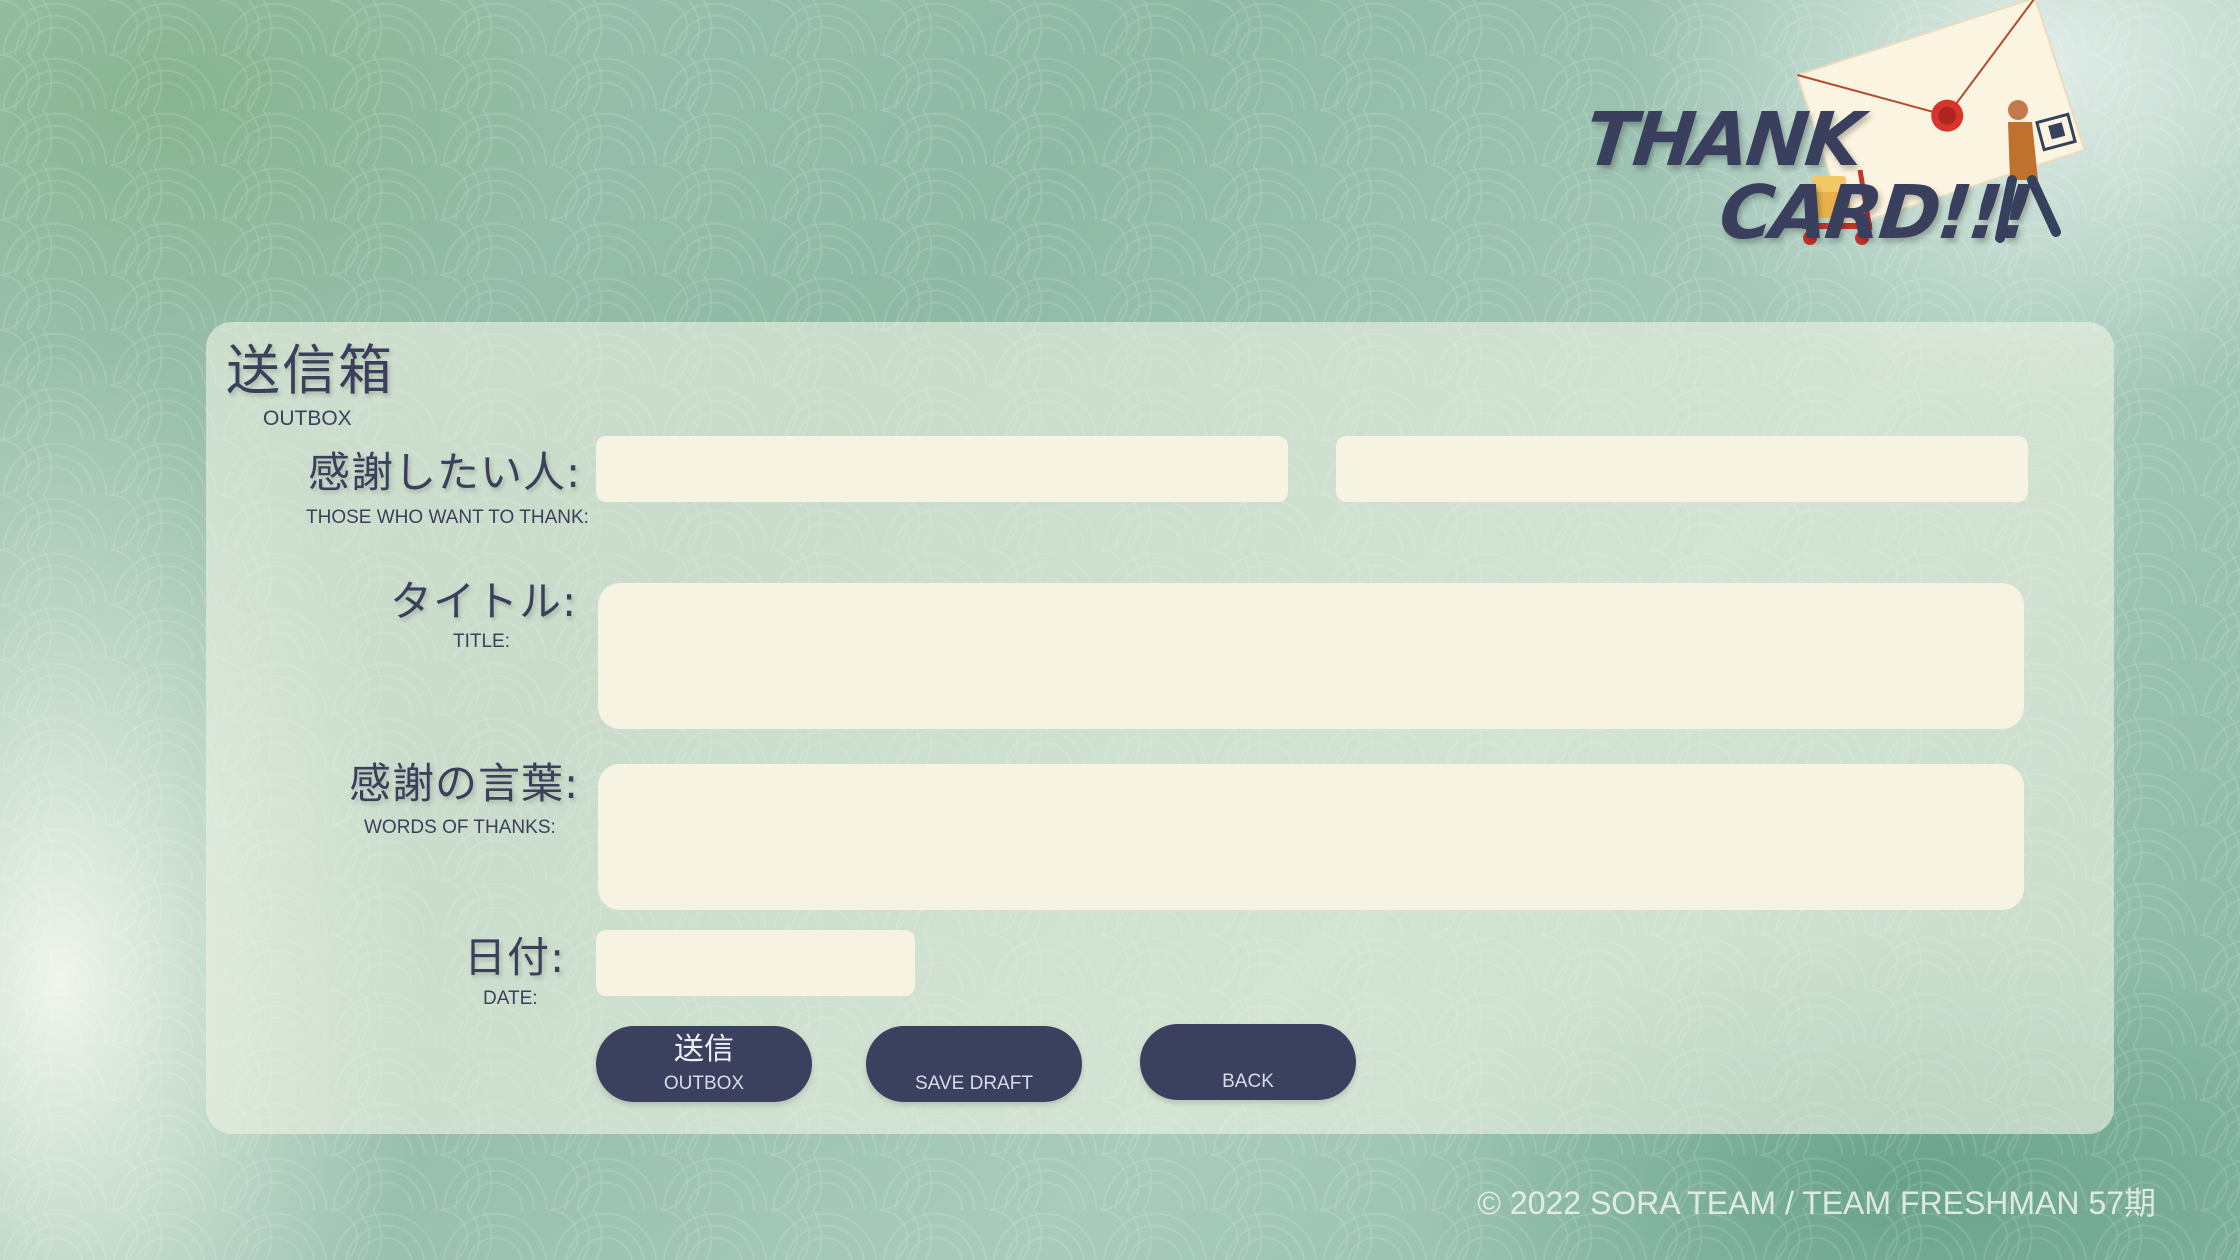 The height and width of the screenshot is (1260, 2240). What do you see at coordinates (755, 963) in the screenshot?
I see `date-field` at bounding box center [755, 963].